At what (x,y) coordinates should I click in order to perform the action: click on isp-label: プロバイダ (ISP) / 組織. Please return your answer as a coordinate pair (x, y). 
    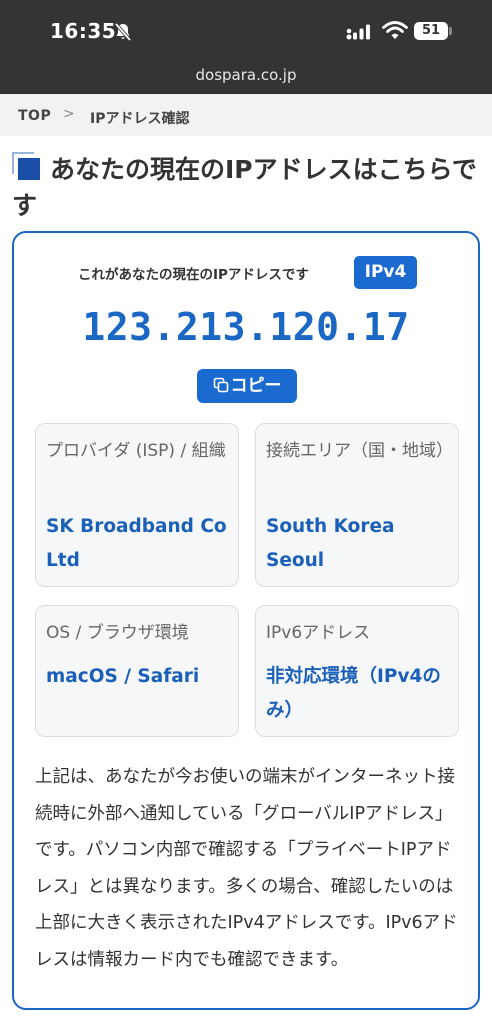
    Looking at the image, I should click on (136, 451).